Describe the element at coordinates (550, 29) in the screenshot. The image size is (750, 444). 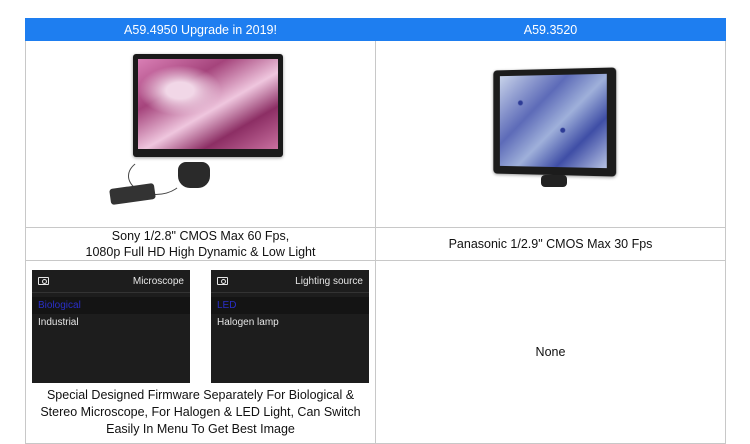
I see `header-a593520: A59.3520` at that location.